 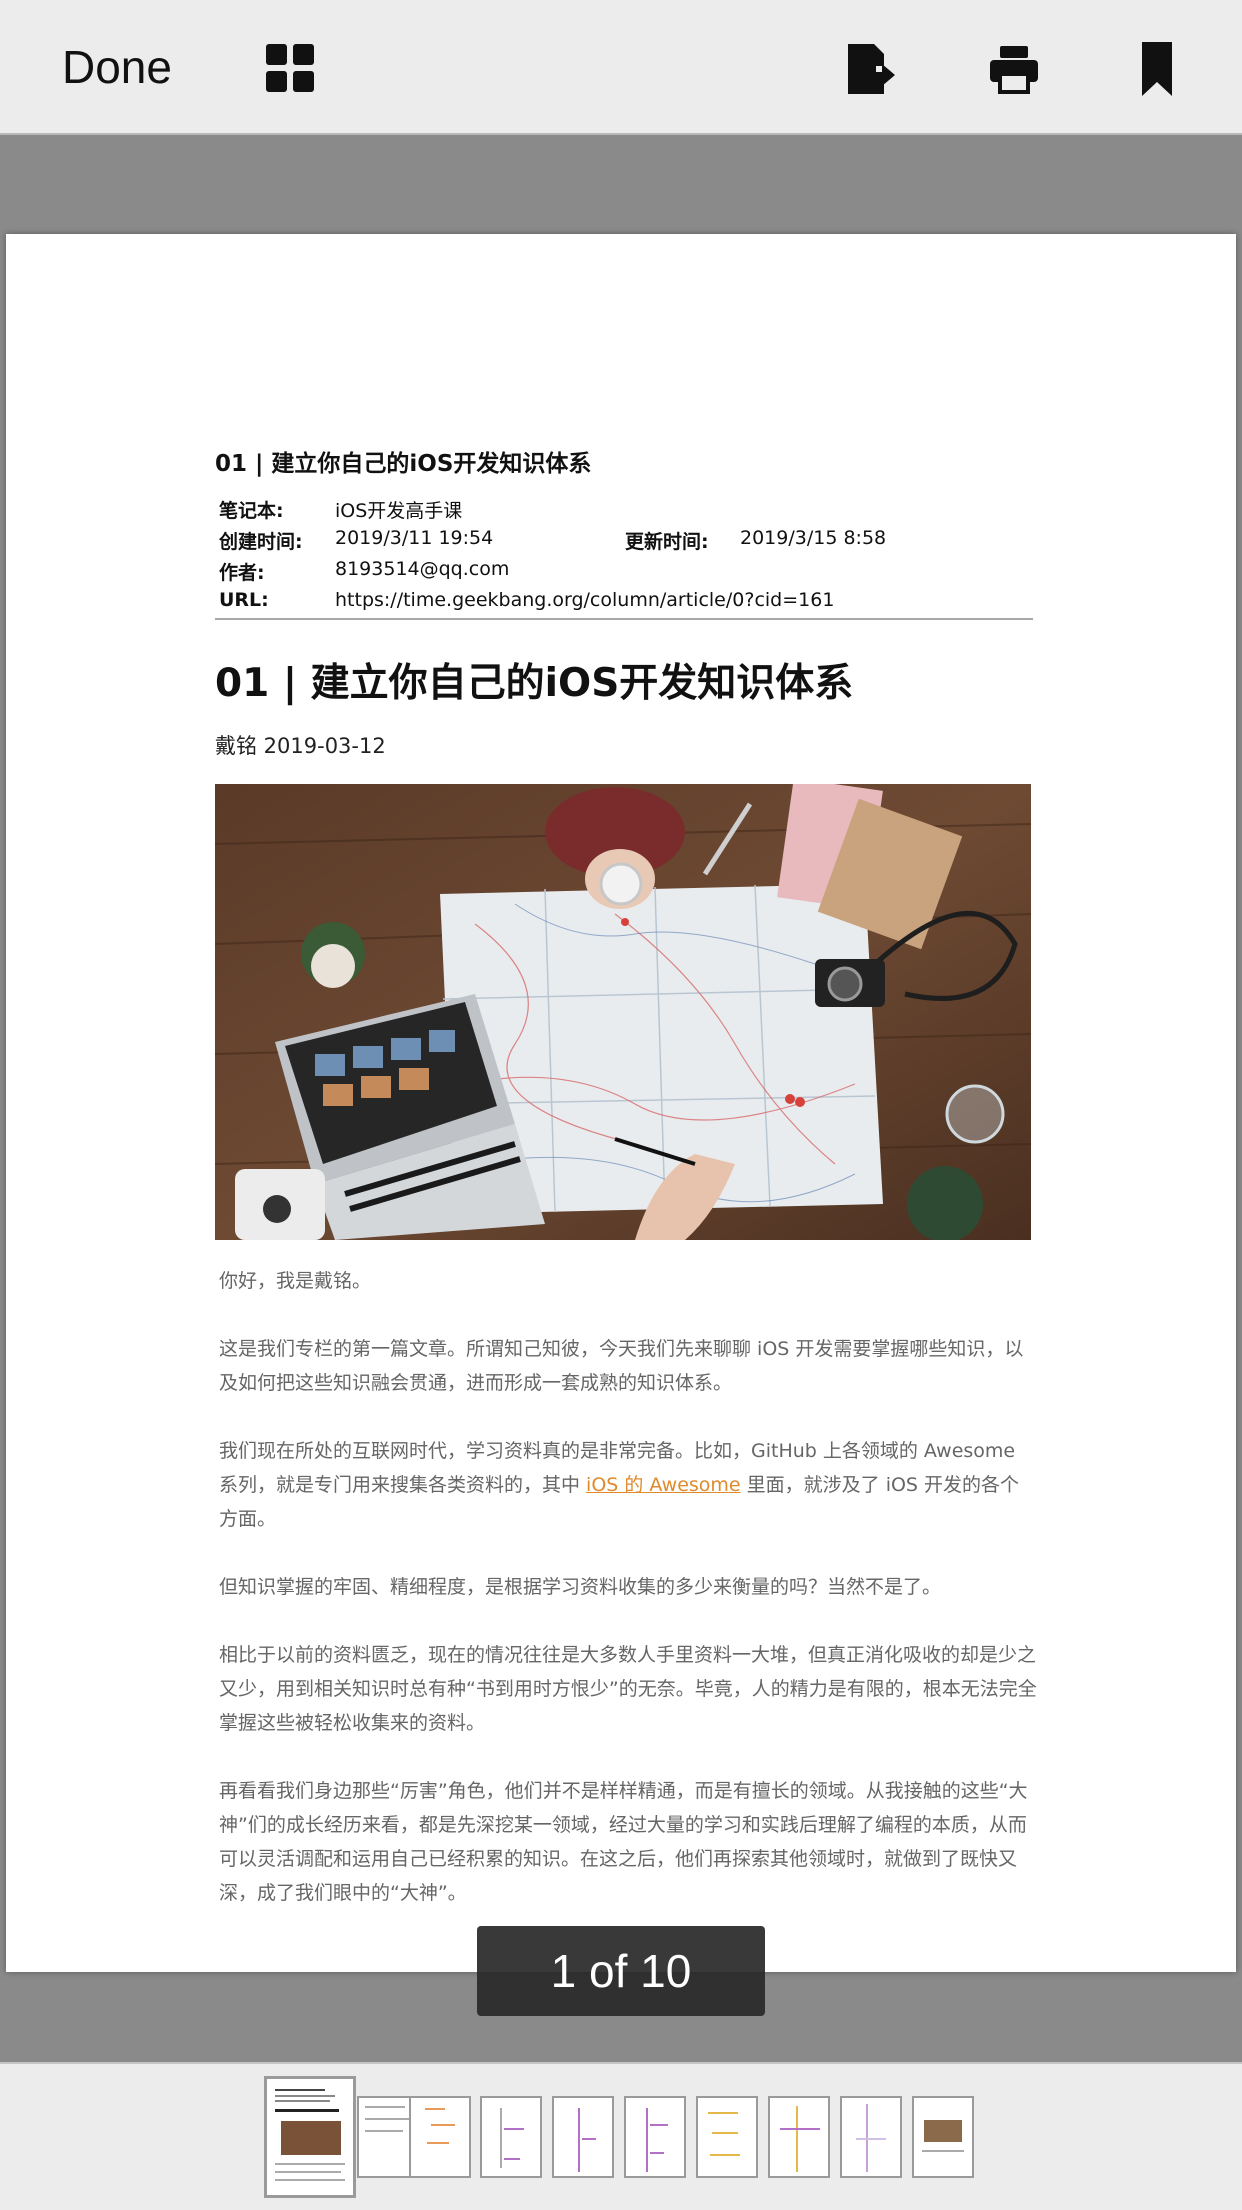 I want to click on ios-awesome-link: iOS 的 Awesome, so click(x=663, y=1485).